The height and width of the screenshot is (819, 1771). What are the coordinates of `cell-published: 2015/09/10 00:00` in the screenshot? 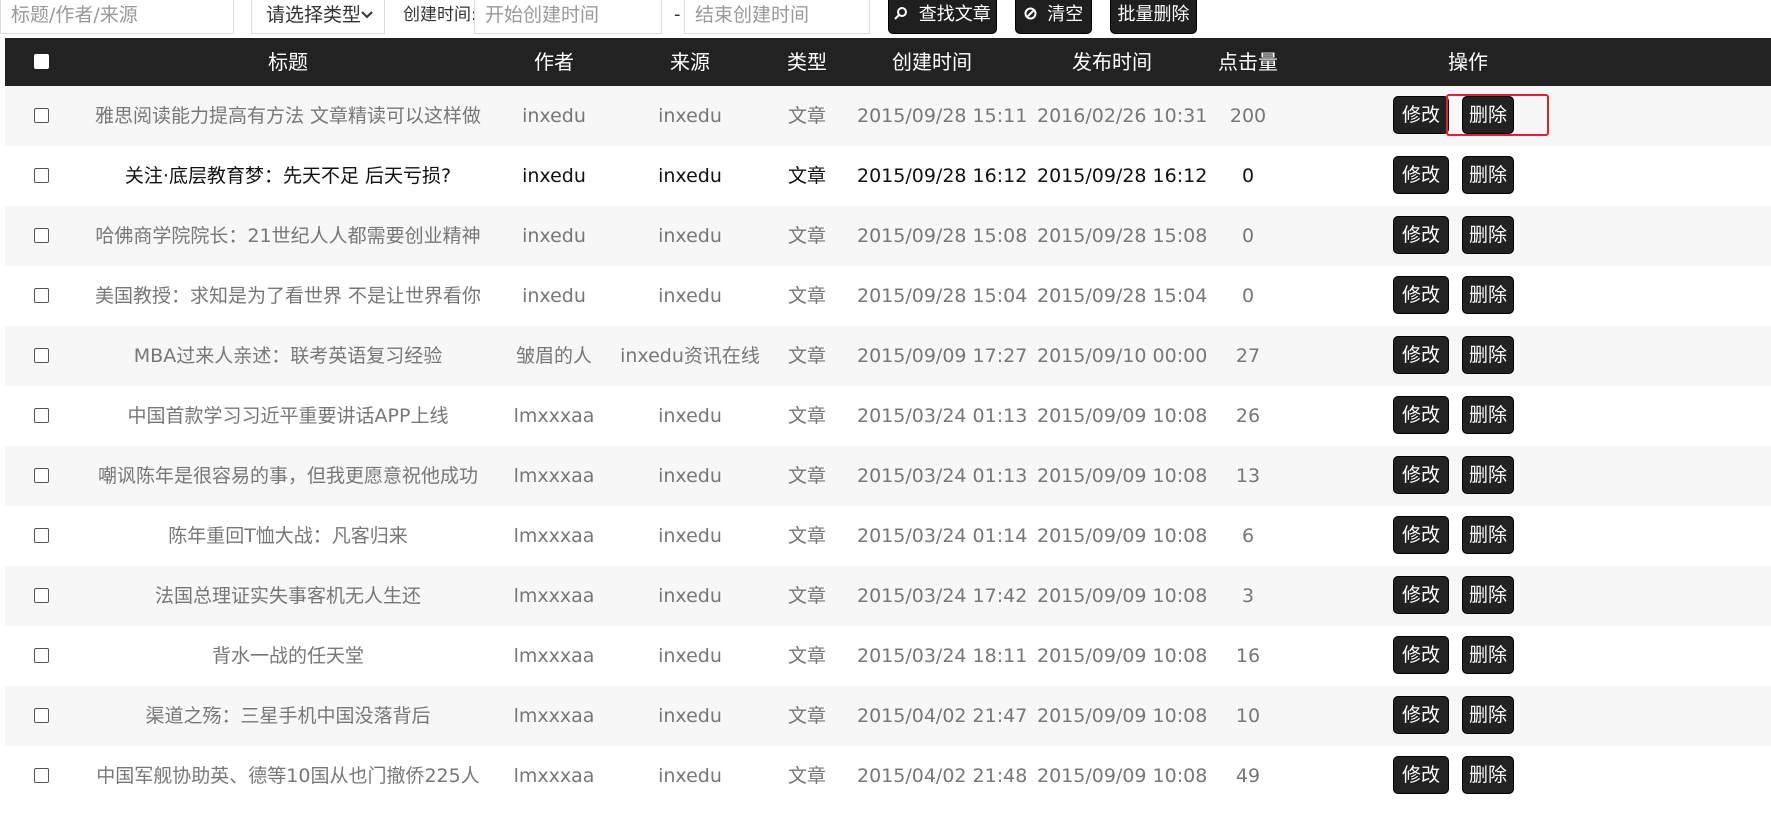 It's located at (1122, 356).